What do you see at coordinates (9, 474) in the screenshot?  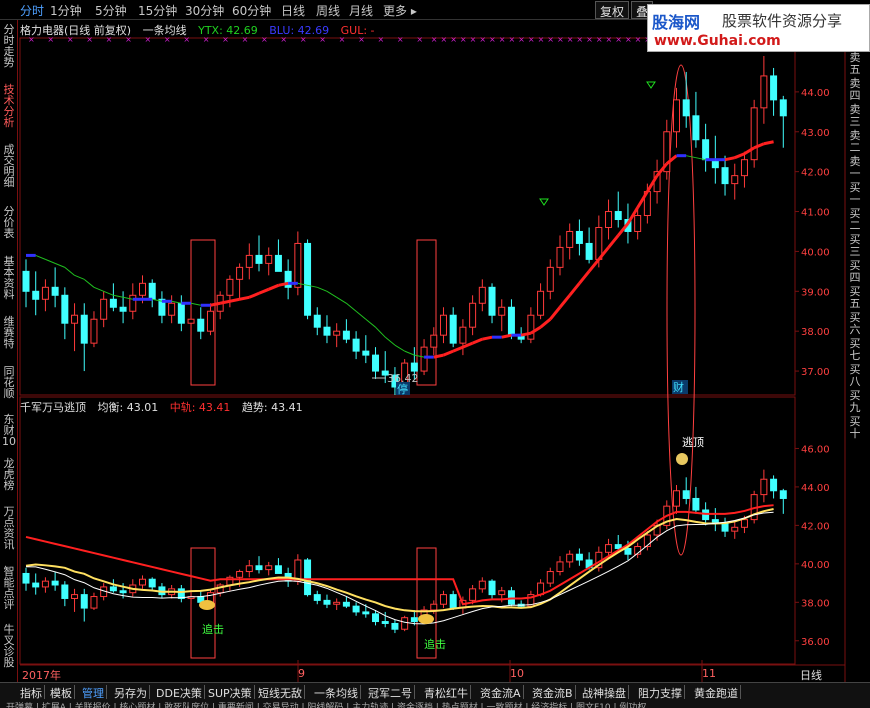 I see `left-tab-8: 龙虎榜` at bounding box center [9, 474].